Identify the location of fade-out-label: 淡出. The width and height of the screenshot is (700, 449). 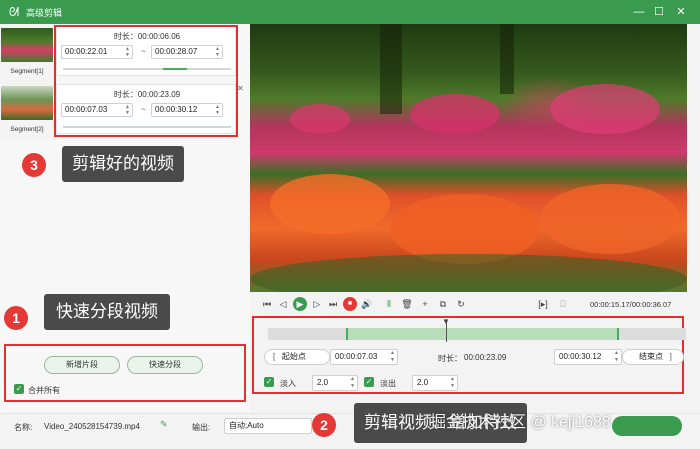
(388, 383).